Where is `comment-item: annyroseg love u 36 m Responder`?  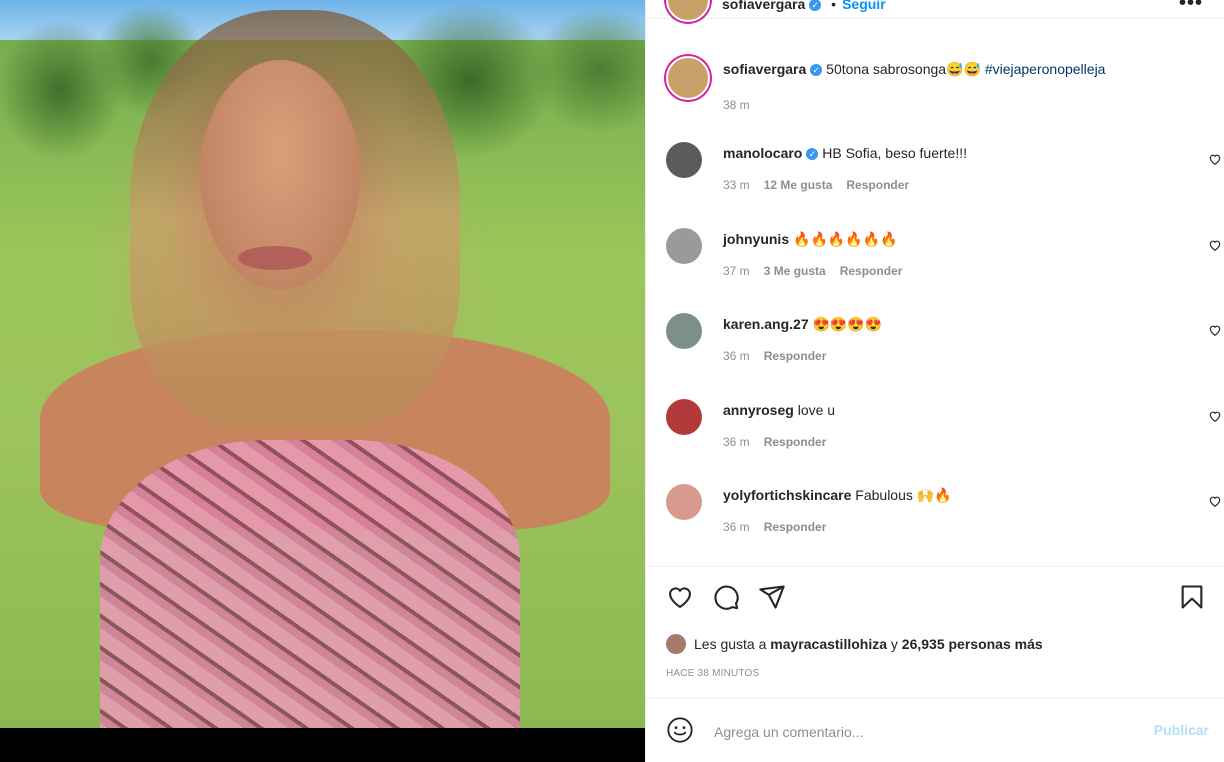 comment-item: annyroseg love u 36 m Responder is located at coordinates (943, 431).